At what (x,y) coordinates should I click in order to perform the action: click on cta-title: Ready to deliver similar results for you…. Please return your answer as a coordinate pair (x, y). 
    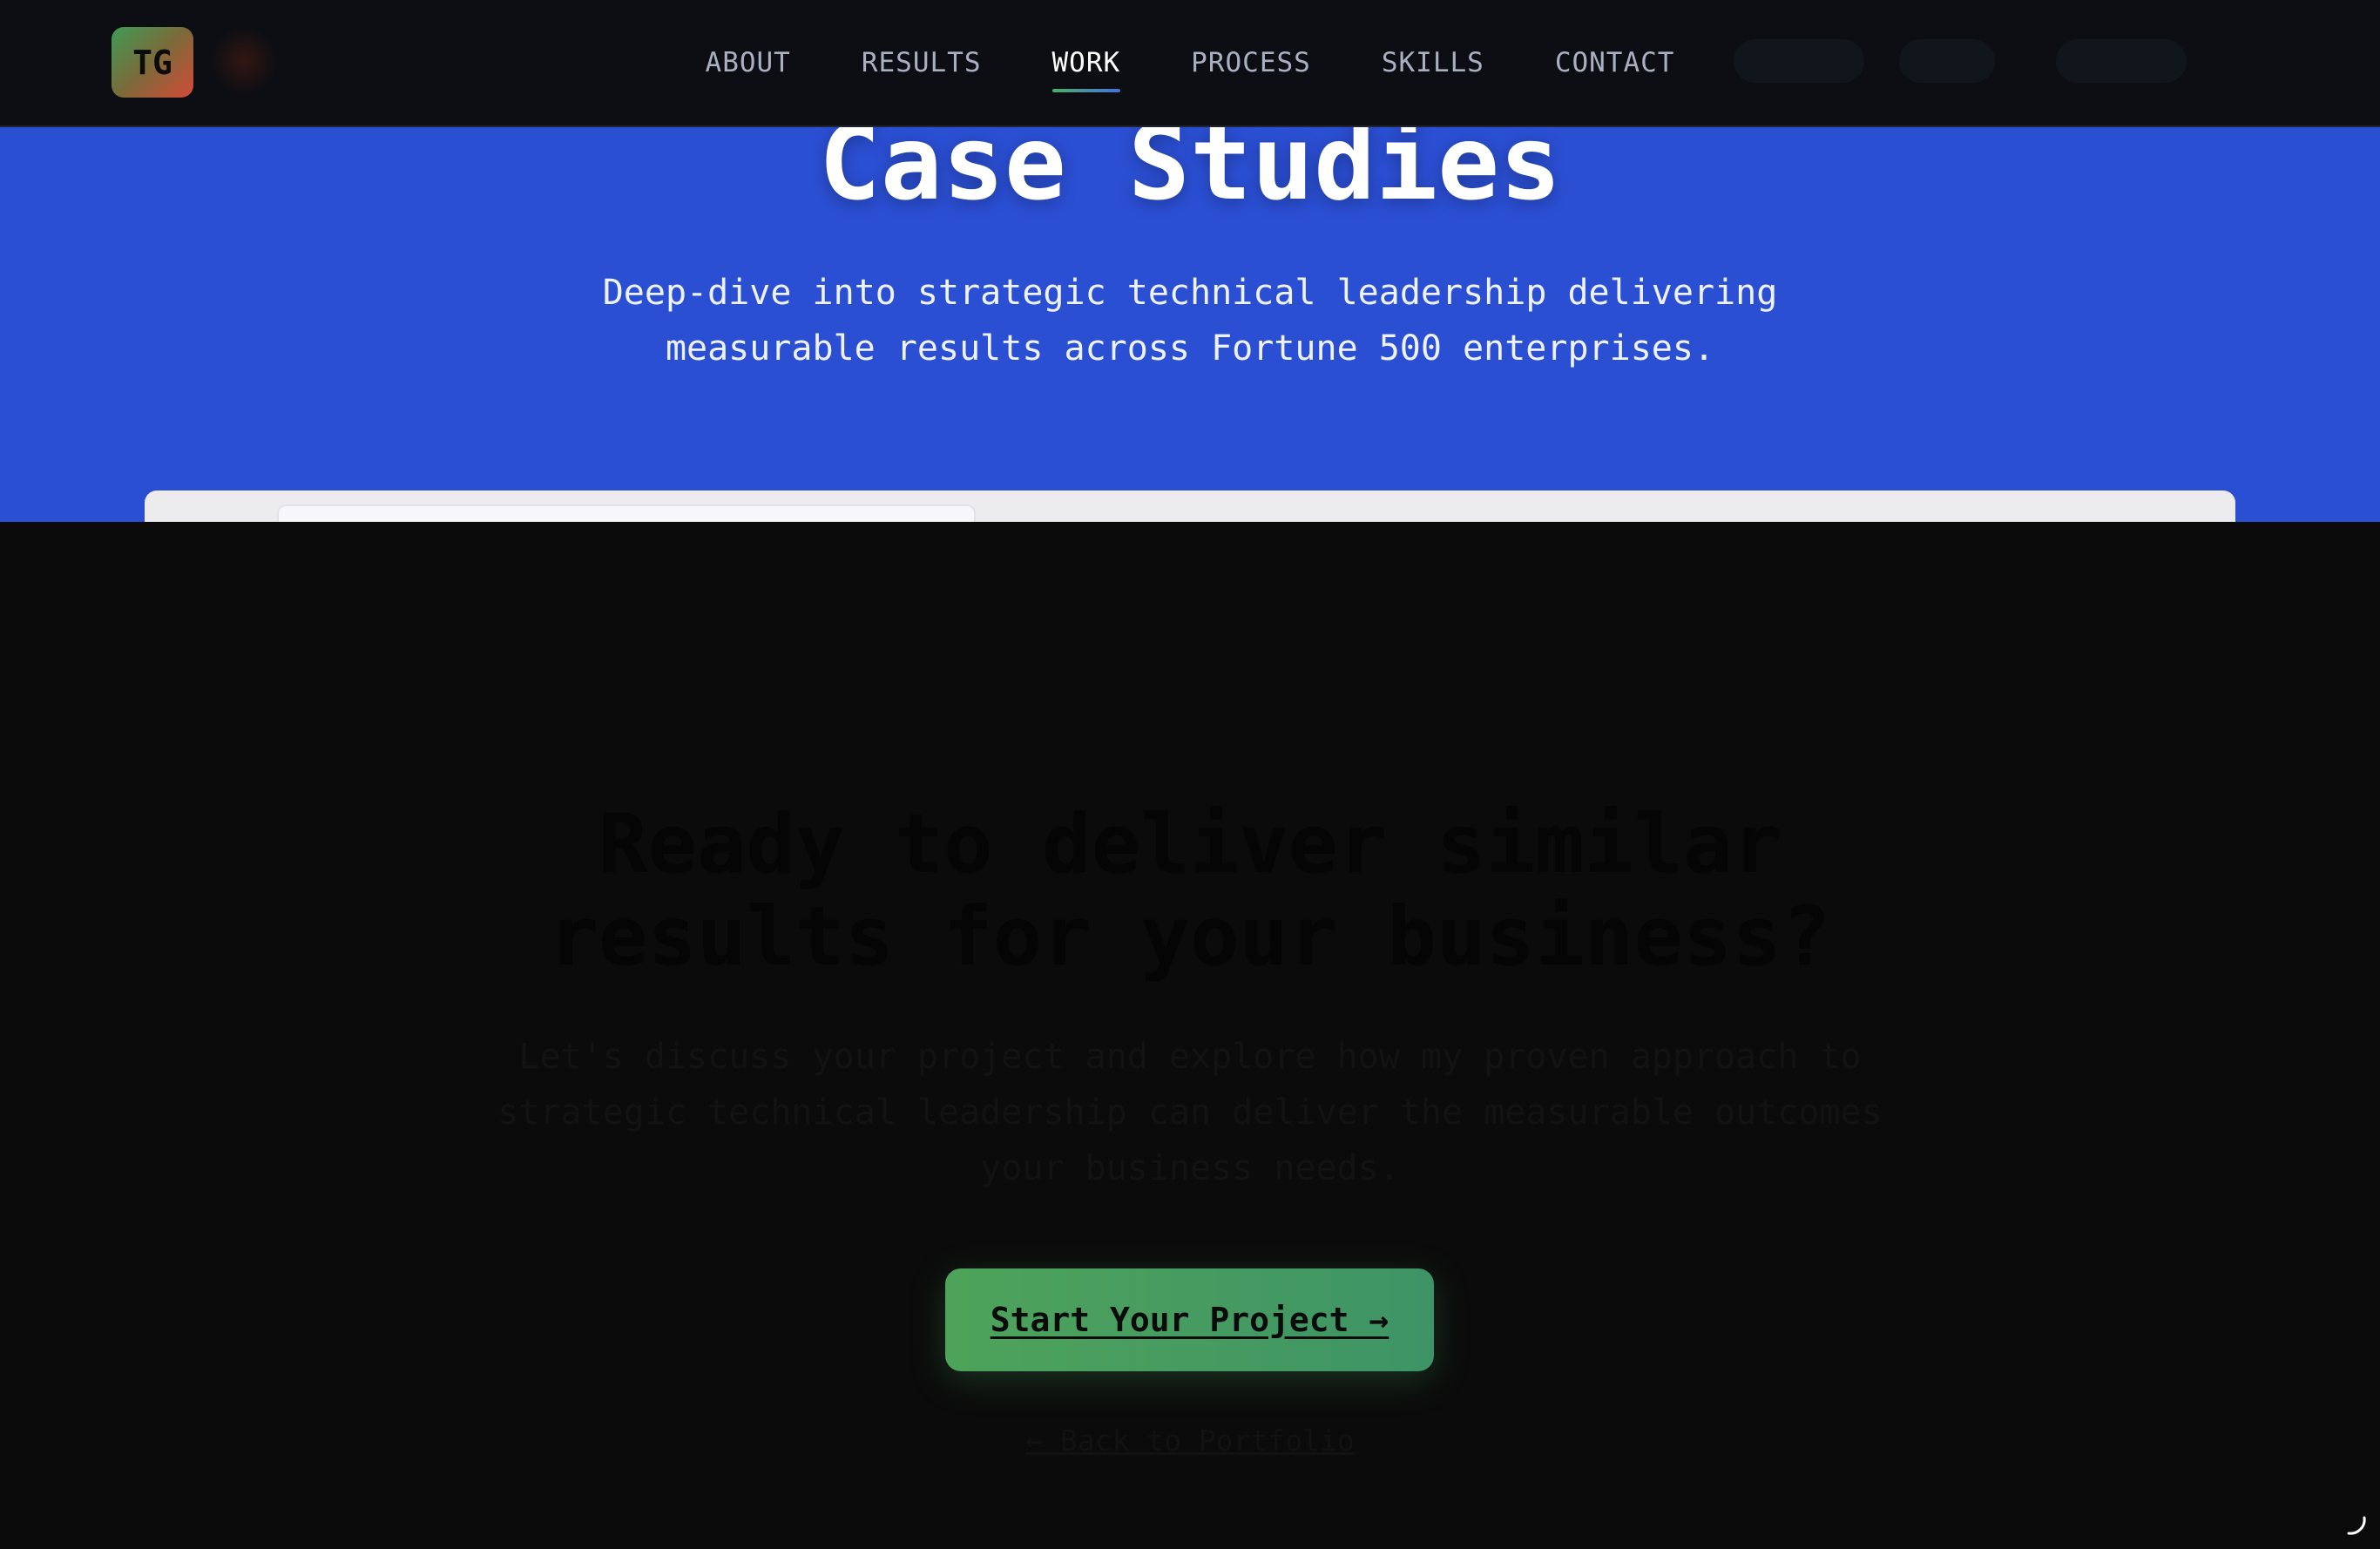
    Looking at the image, I should click on (1190, 890).